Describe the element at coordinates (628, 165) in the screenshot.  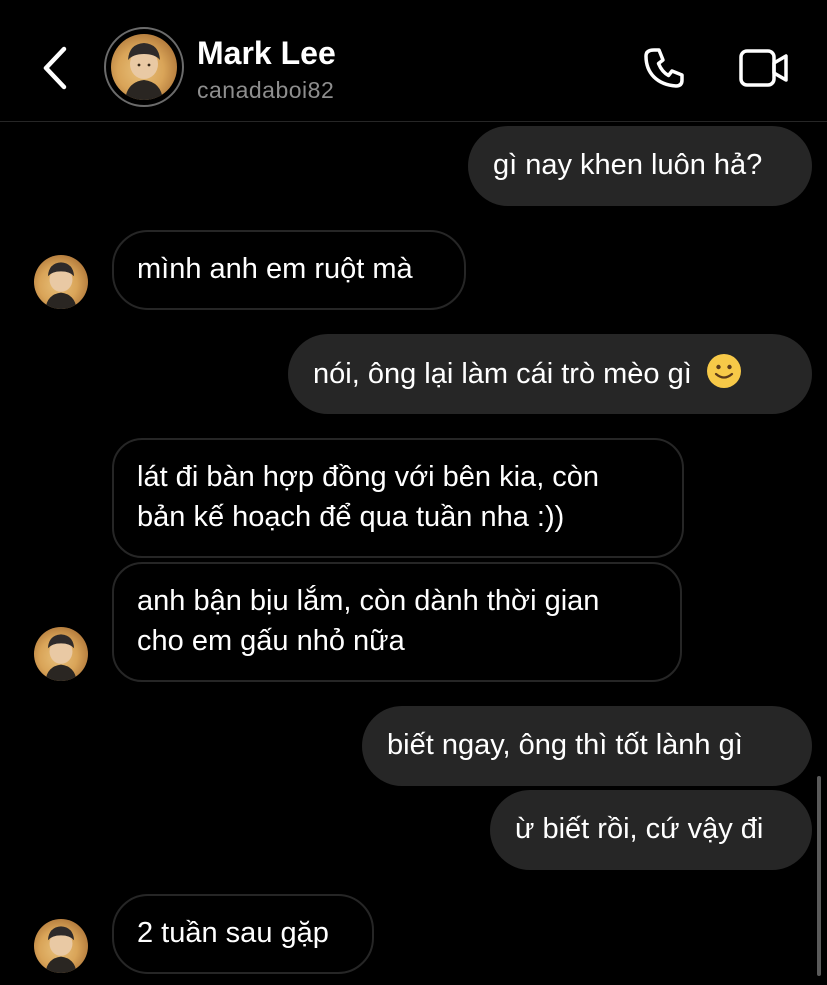
I see `message-text: gì nay khen luôn hả?` at that location.